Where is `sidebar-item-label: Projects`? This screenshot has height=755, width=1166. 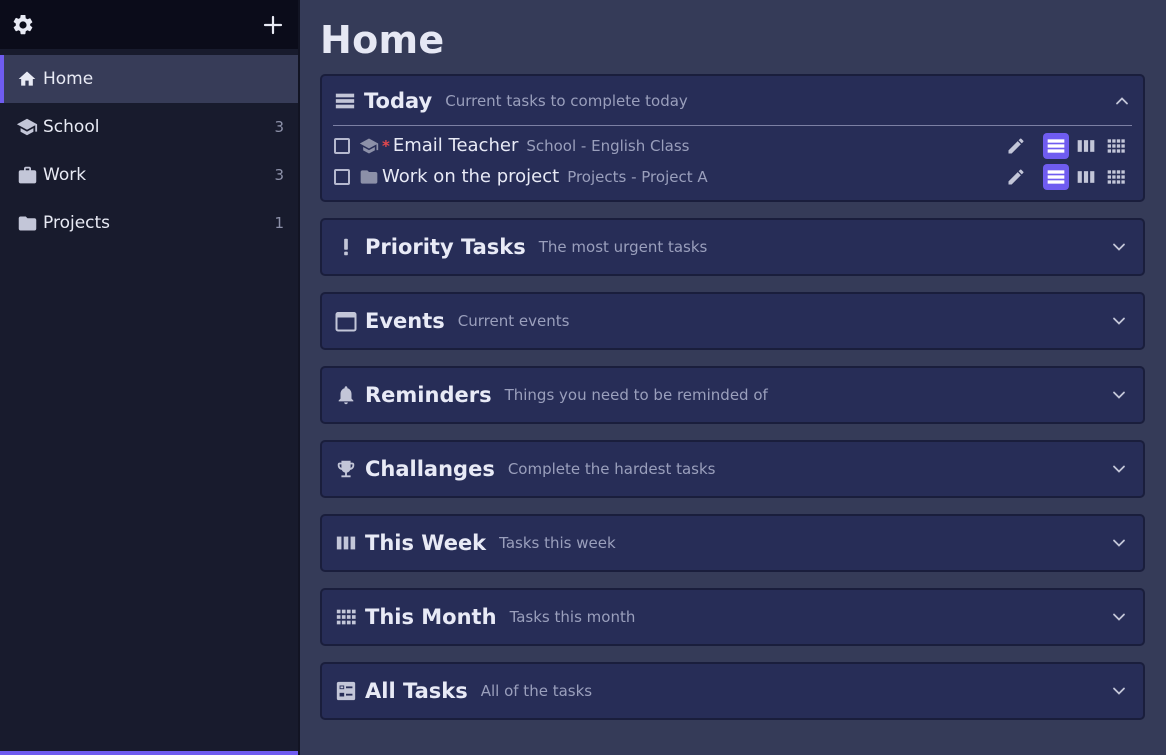 sidebar-item-label: Projects is located at coordinates (77, 223).